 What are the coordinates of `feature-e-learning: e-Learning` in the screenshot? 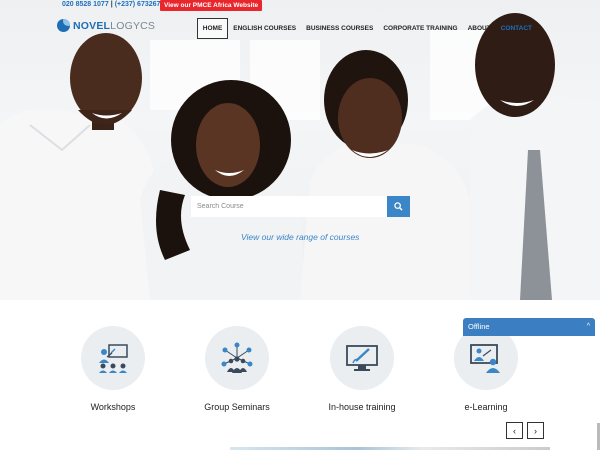 It's located at (486, 369).